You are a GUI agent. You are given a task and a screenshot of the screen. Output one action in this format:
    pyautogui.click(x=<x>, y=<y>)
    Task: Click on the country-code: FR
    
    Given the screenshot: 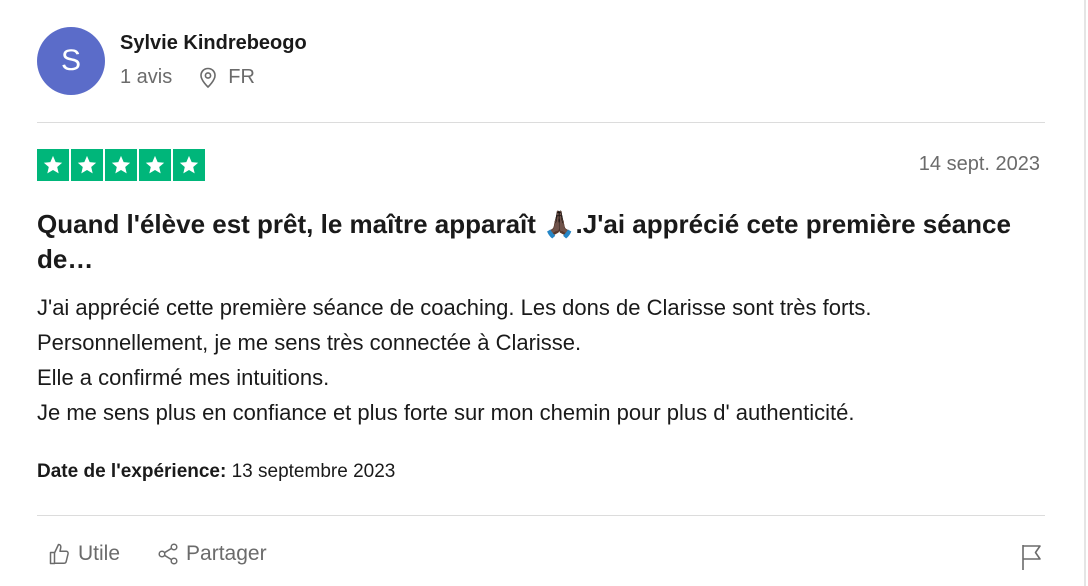 What is the action you would take?
    pyautogui.click(x=241, y=77)
    